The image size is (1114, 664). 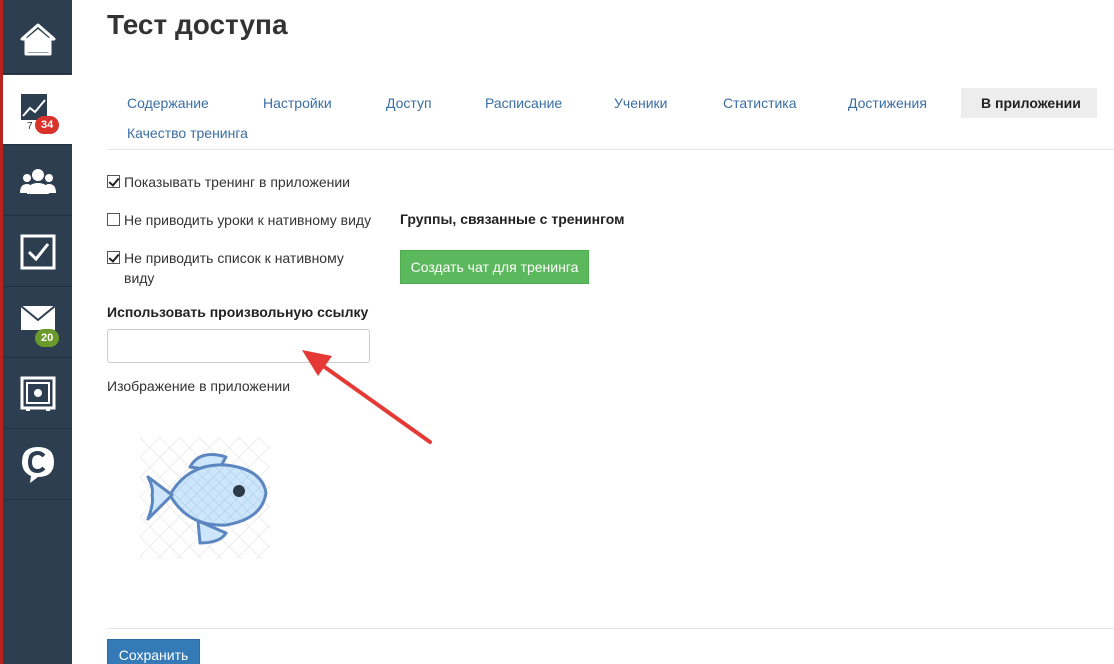 I want to click on users-icon, so click(x=37, y=181).